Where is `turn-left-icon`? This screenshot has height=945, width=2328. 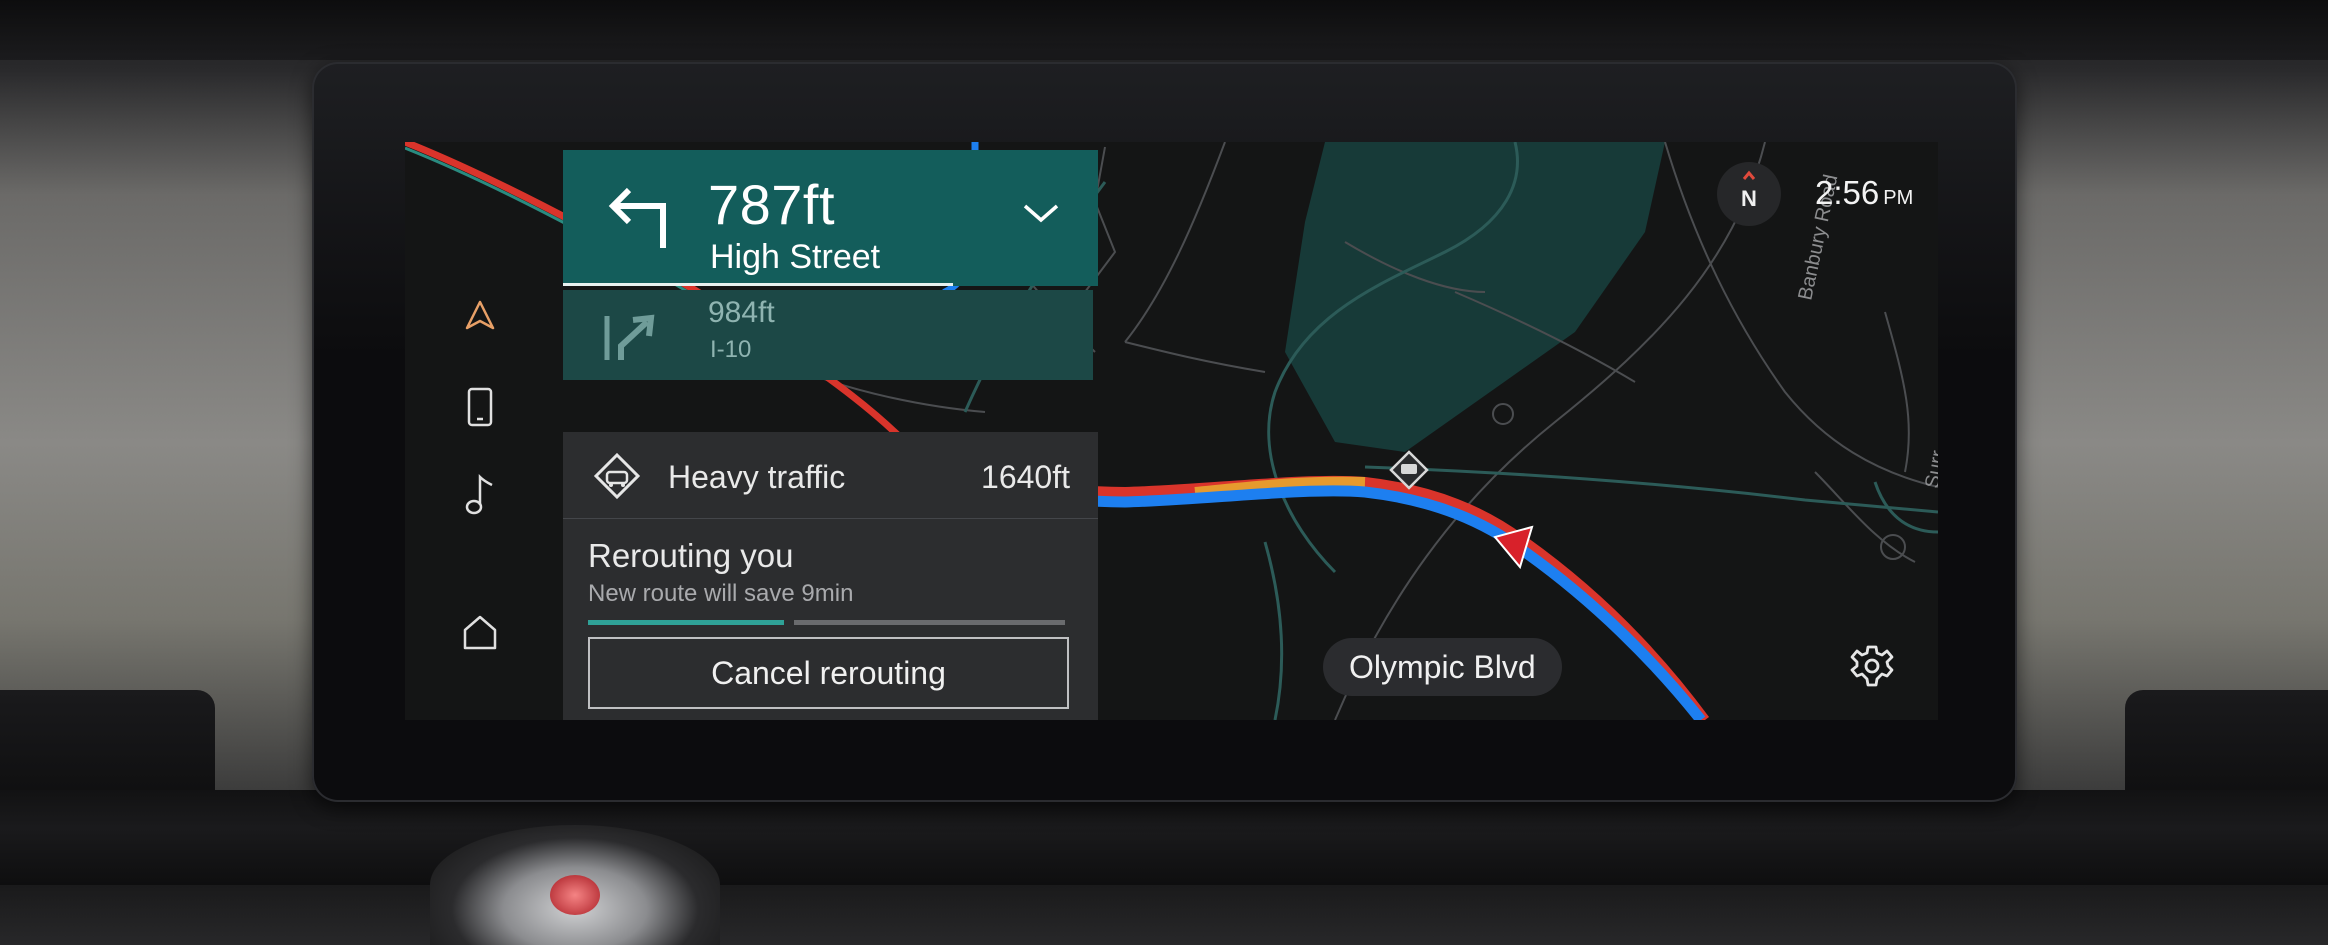
turn-left-icon is located at coordinates (637, 217).